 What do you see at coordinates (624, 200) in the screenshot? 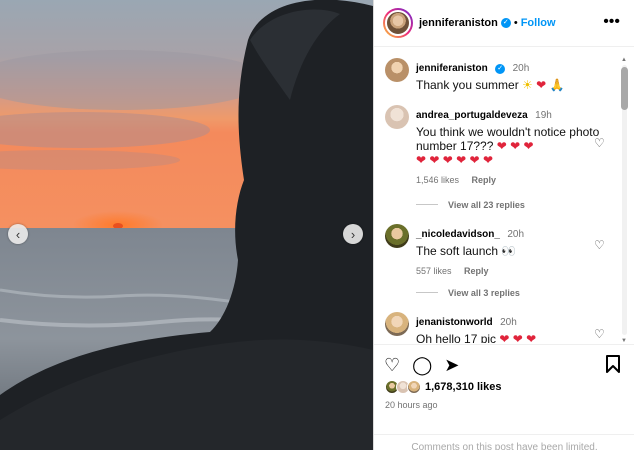
I see `comments-scrollbar: ▲ ▼` at bounding box center [624, 200].